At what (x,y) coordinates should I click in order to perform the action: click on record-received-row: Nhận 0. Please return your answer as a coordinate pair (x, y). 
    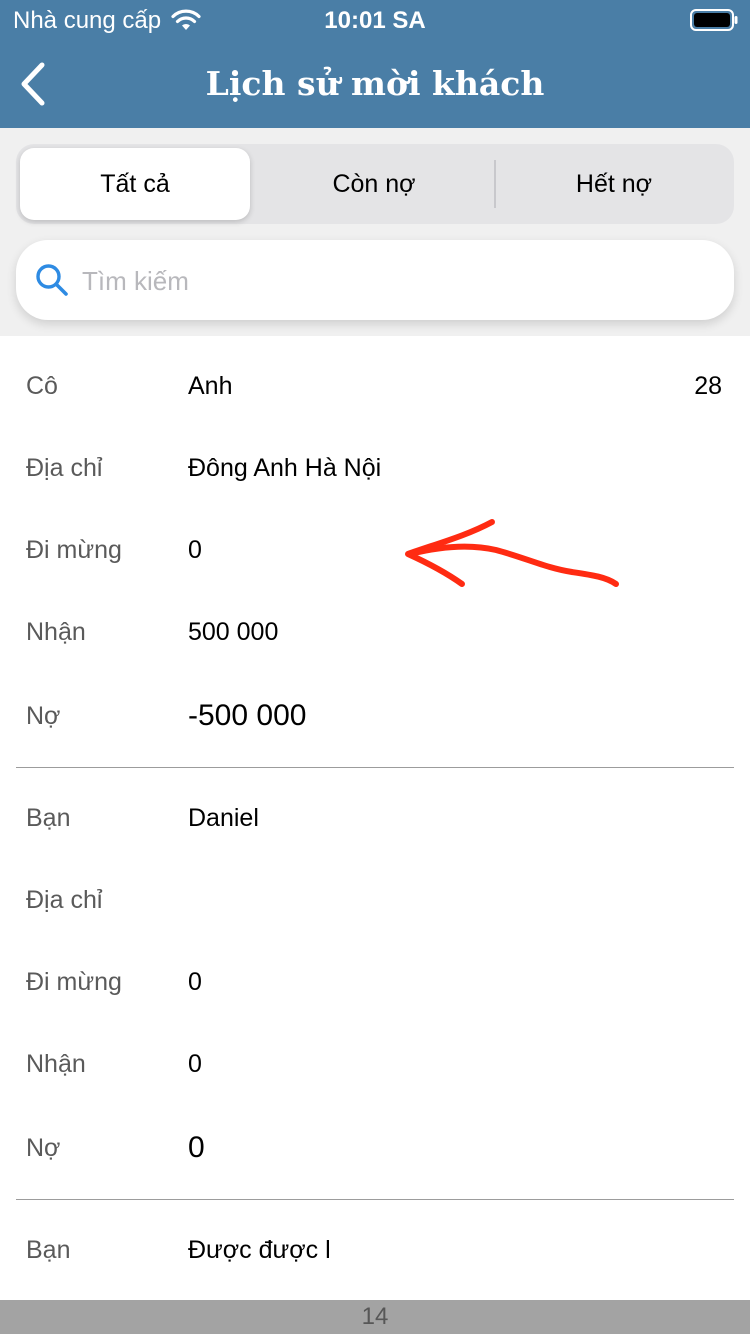
    Looking at the image, I should click on (375, 1064).